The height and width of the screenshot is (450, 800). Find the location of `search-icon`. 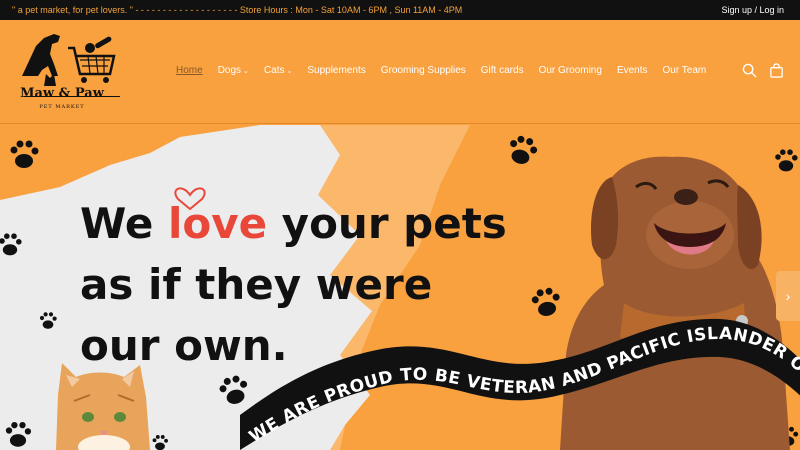

search-icon is located at coordinates (749, 70).